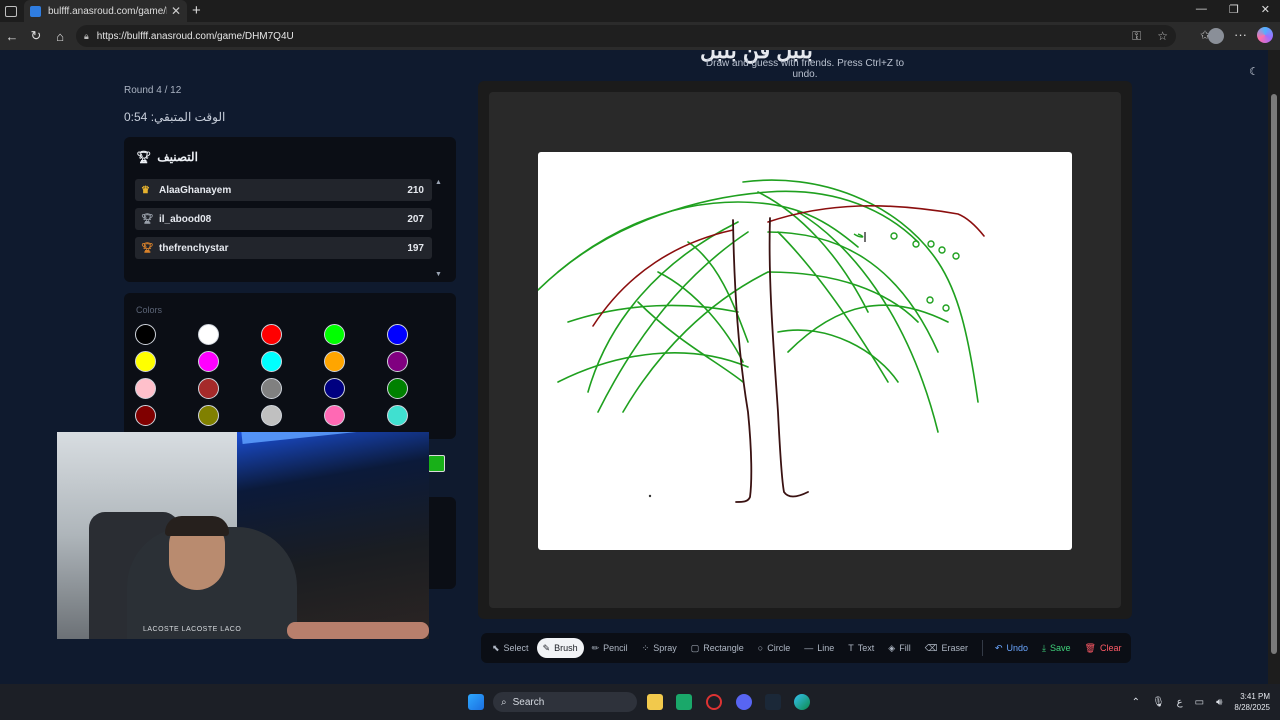 This screenshot has width=1280, height=720. I want to click on volume-icon: 🔊︎, so click(1219, 702).